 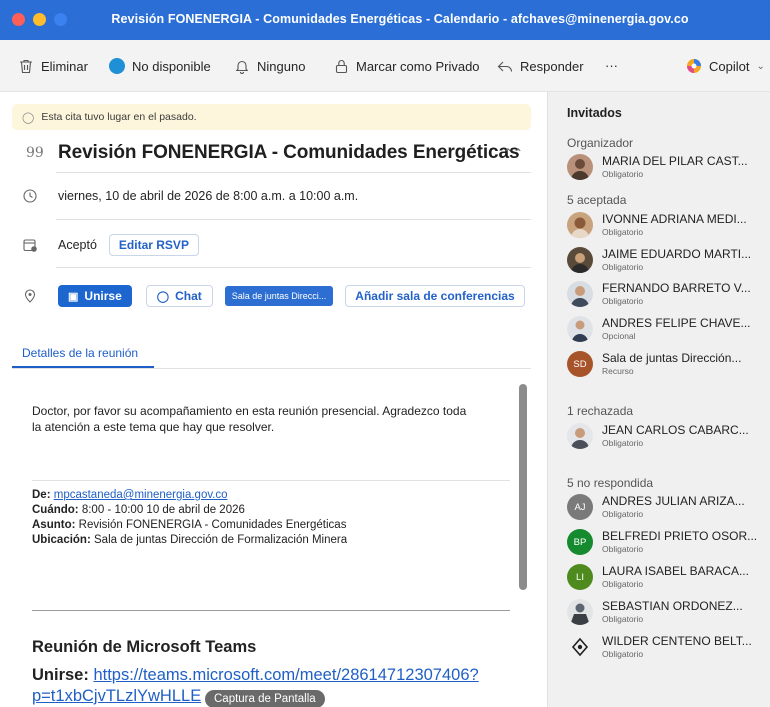 I want to click on past-event-notice: ◯ Esta cita tuvo lugar en el pasado., so click(x=271, y=117).